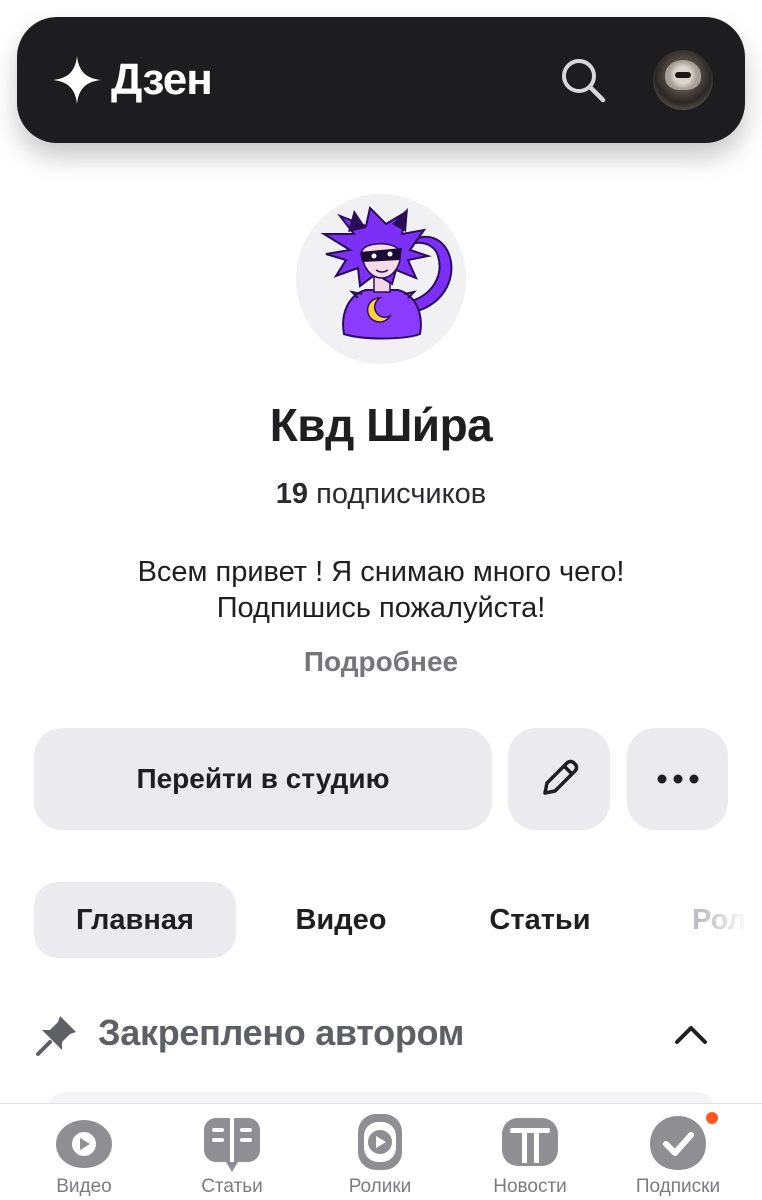 The height and width of the screenshot is (1200, 762). I want to click on nav-subscriptions-label: Подписки, so click(678, 1186).